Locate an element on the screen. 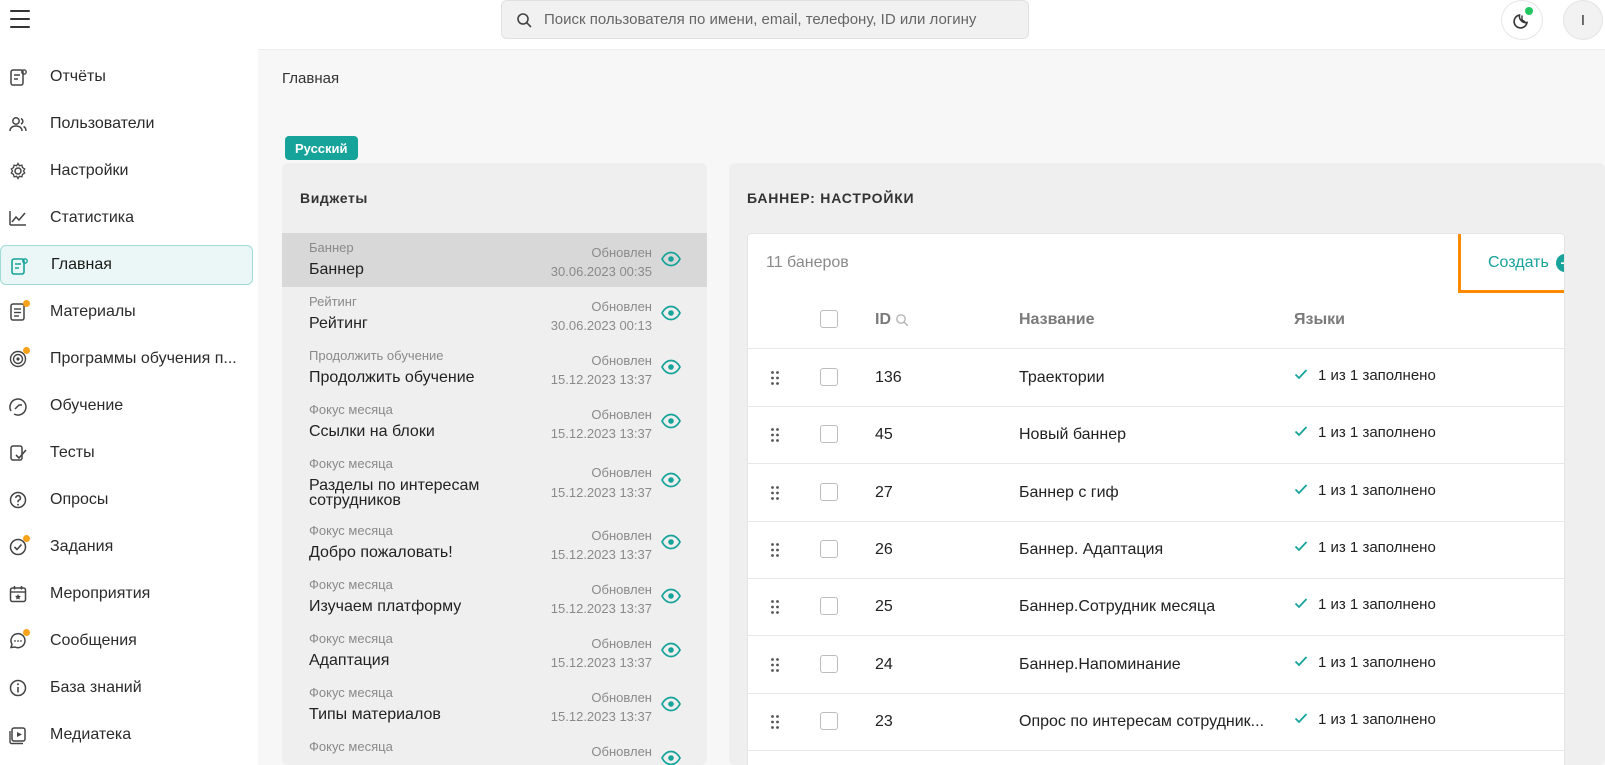 The width and height of the screenshot is (1605, 765). target-icon is located at coordinates (19, 358).